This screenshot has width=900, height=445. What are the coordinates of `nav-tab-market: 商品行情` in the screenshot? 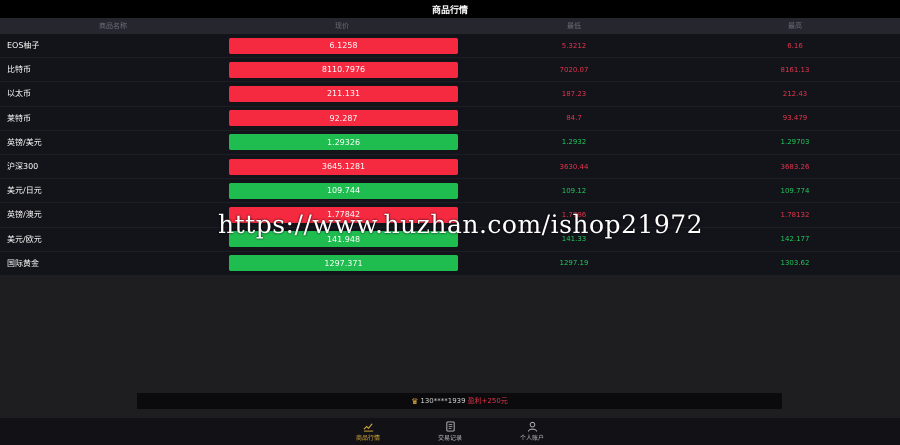 It's located at (368, 431).